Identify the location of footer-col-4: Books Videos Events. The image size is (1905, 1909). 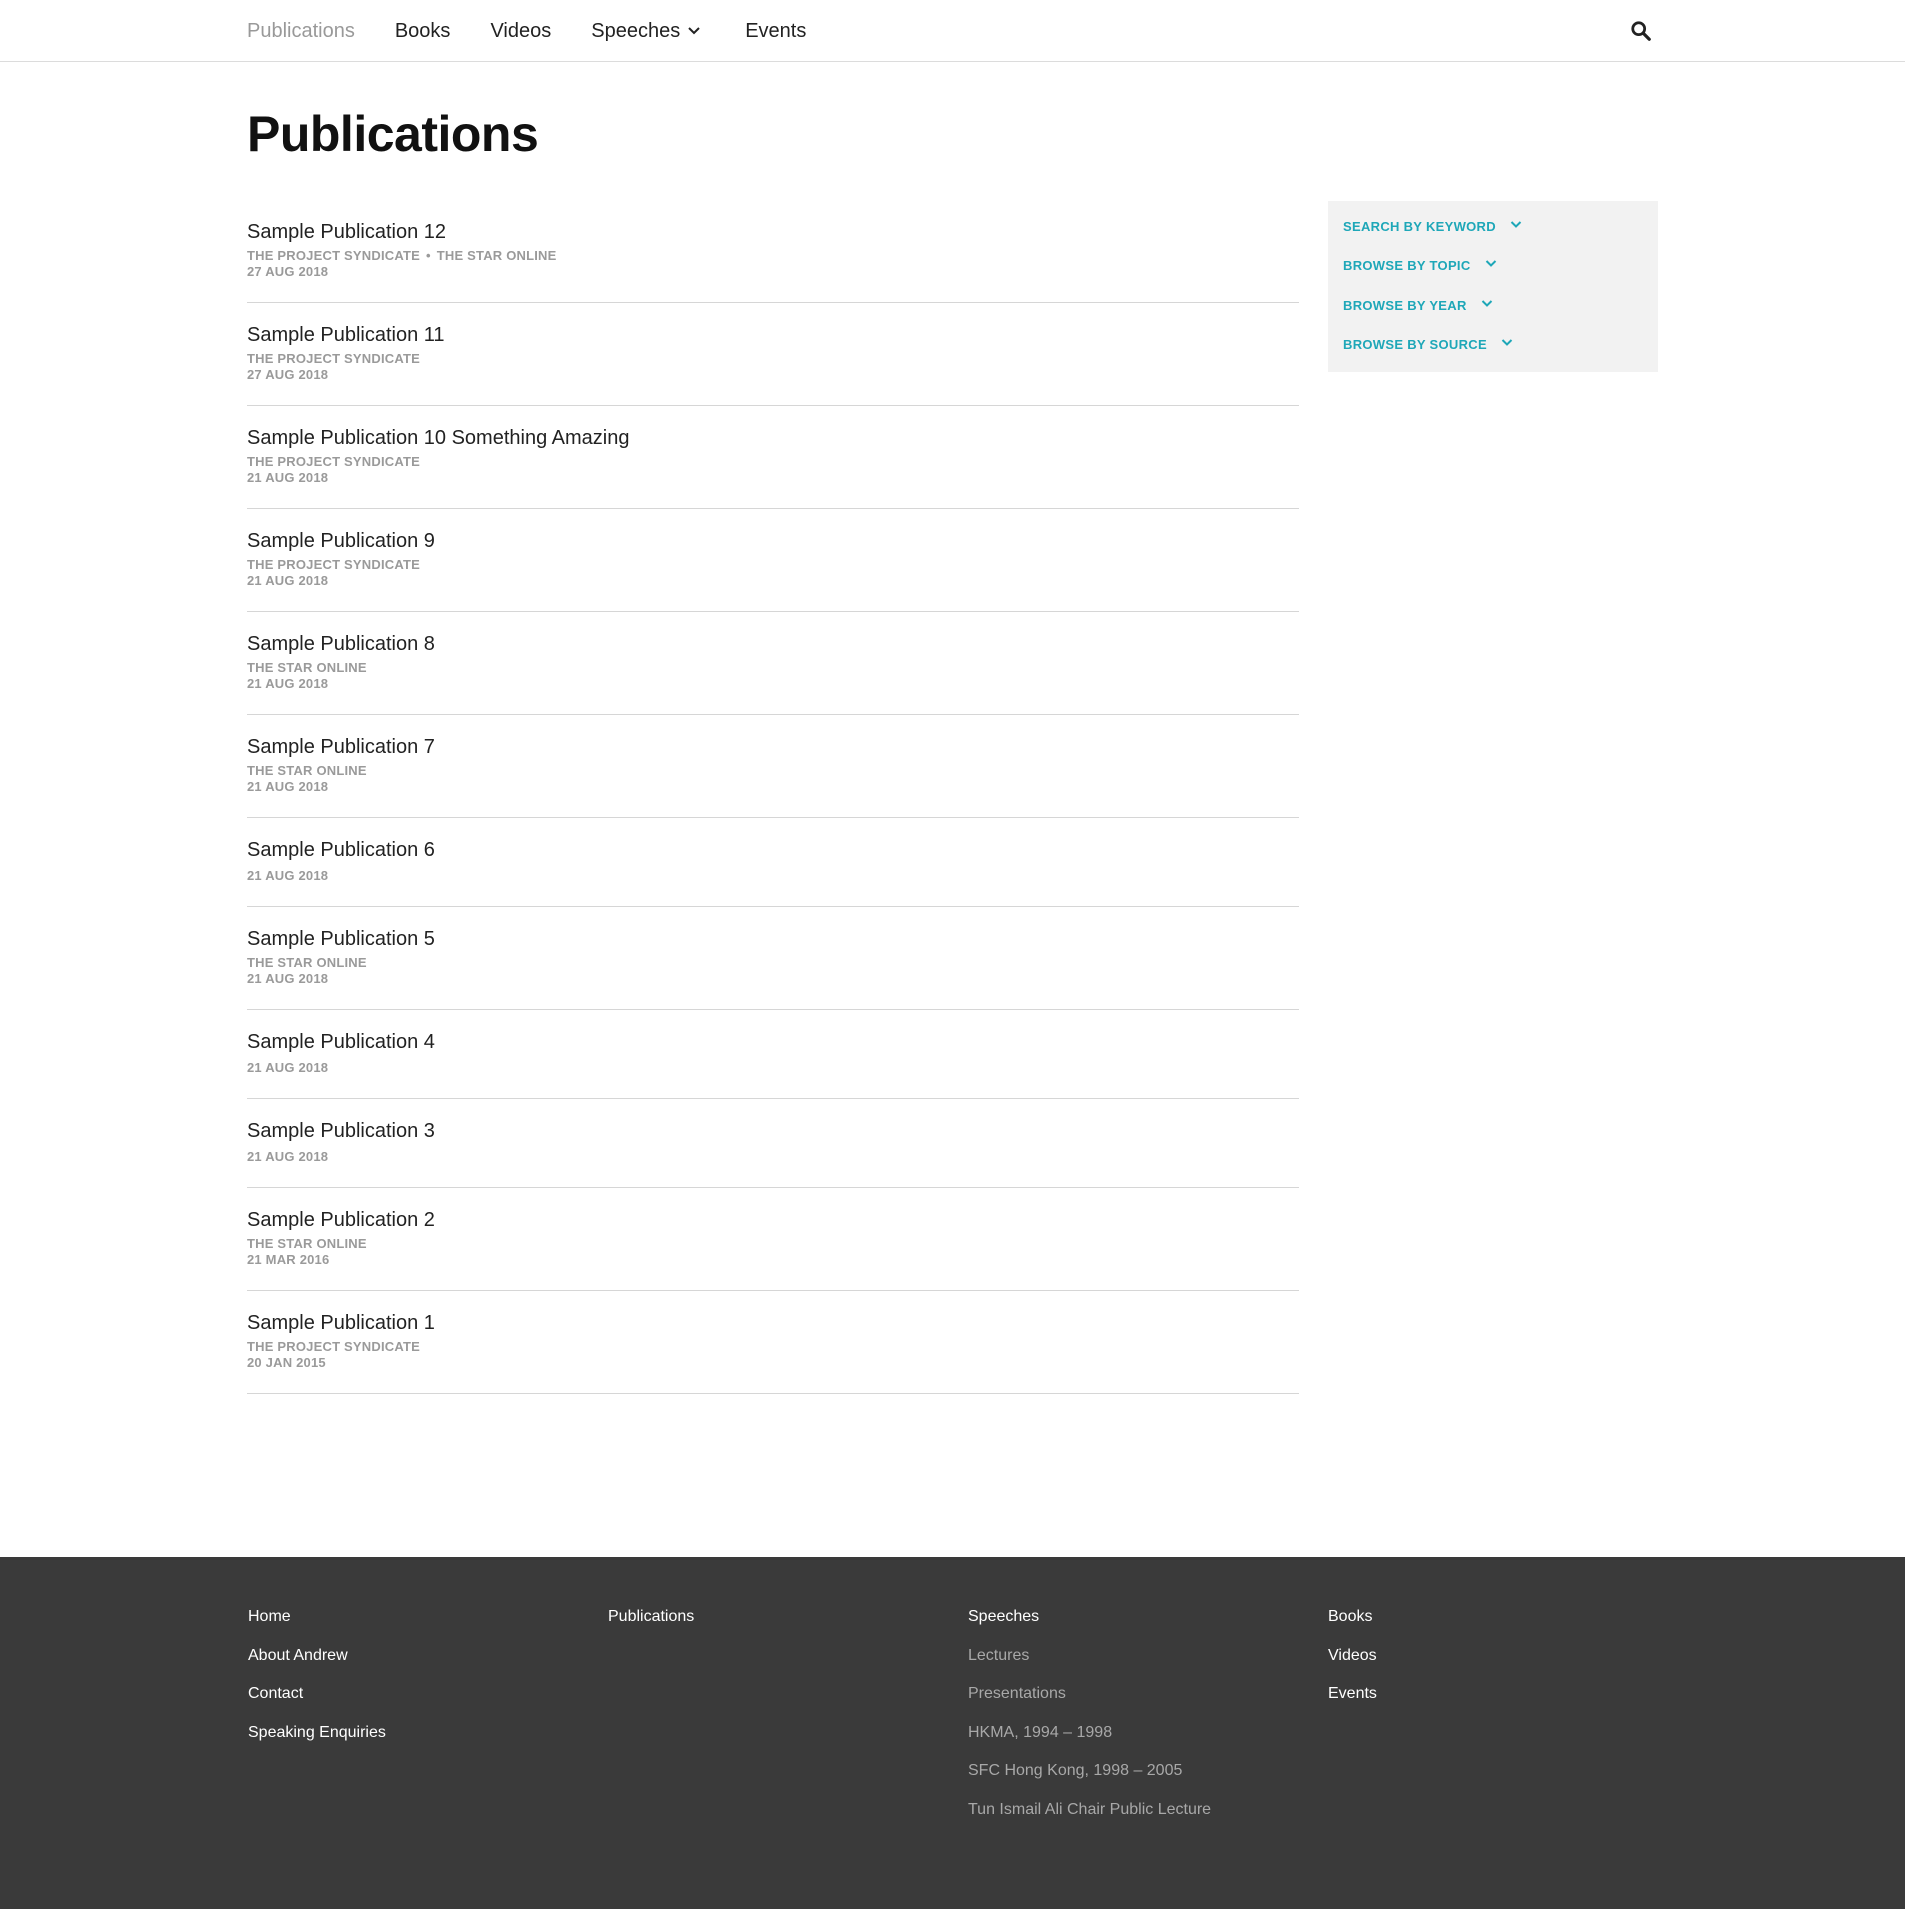
(1352, 1665).